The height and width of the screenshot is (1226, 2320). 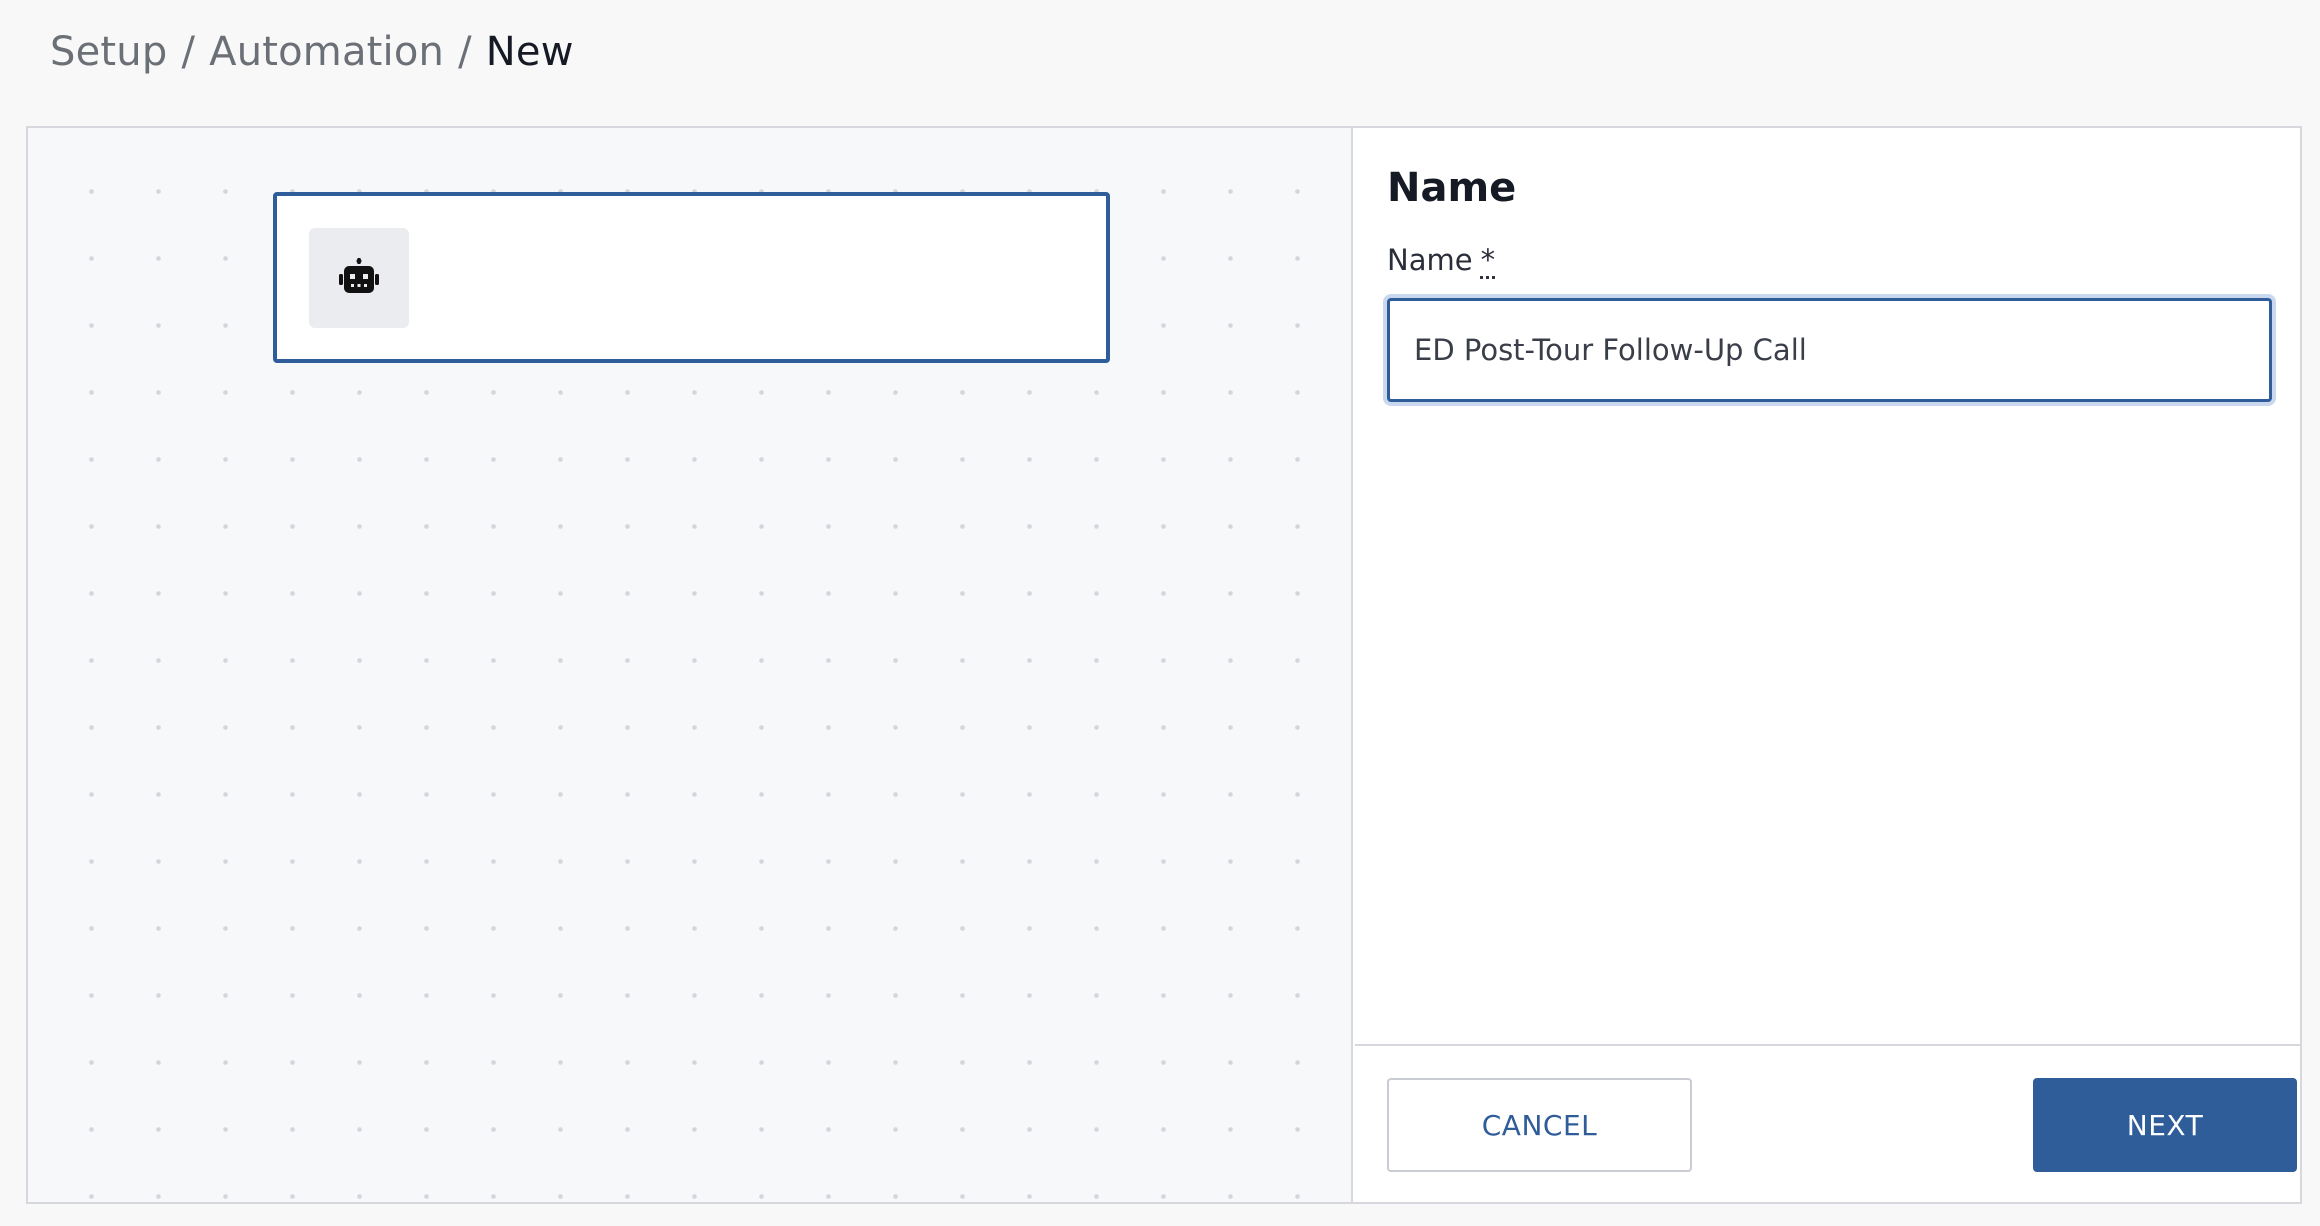 What do you see at coordinates (108, 52) in the screenshot?
I see `breadcrumb-item-setup: Setup` at bounding box center [108, 52].